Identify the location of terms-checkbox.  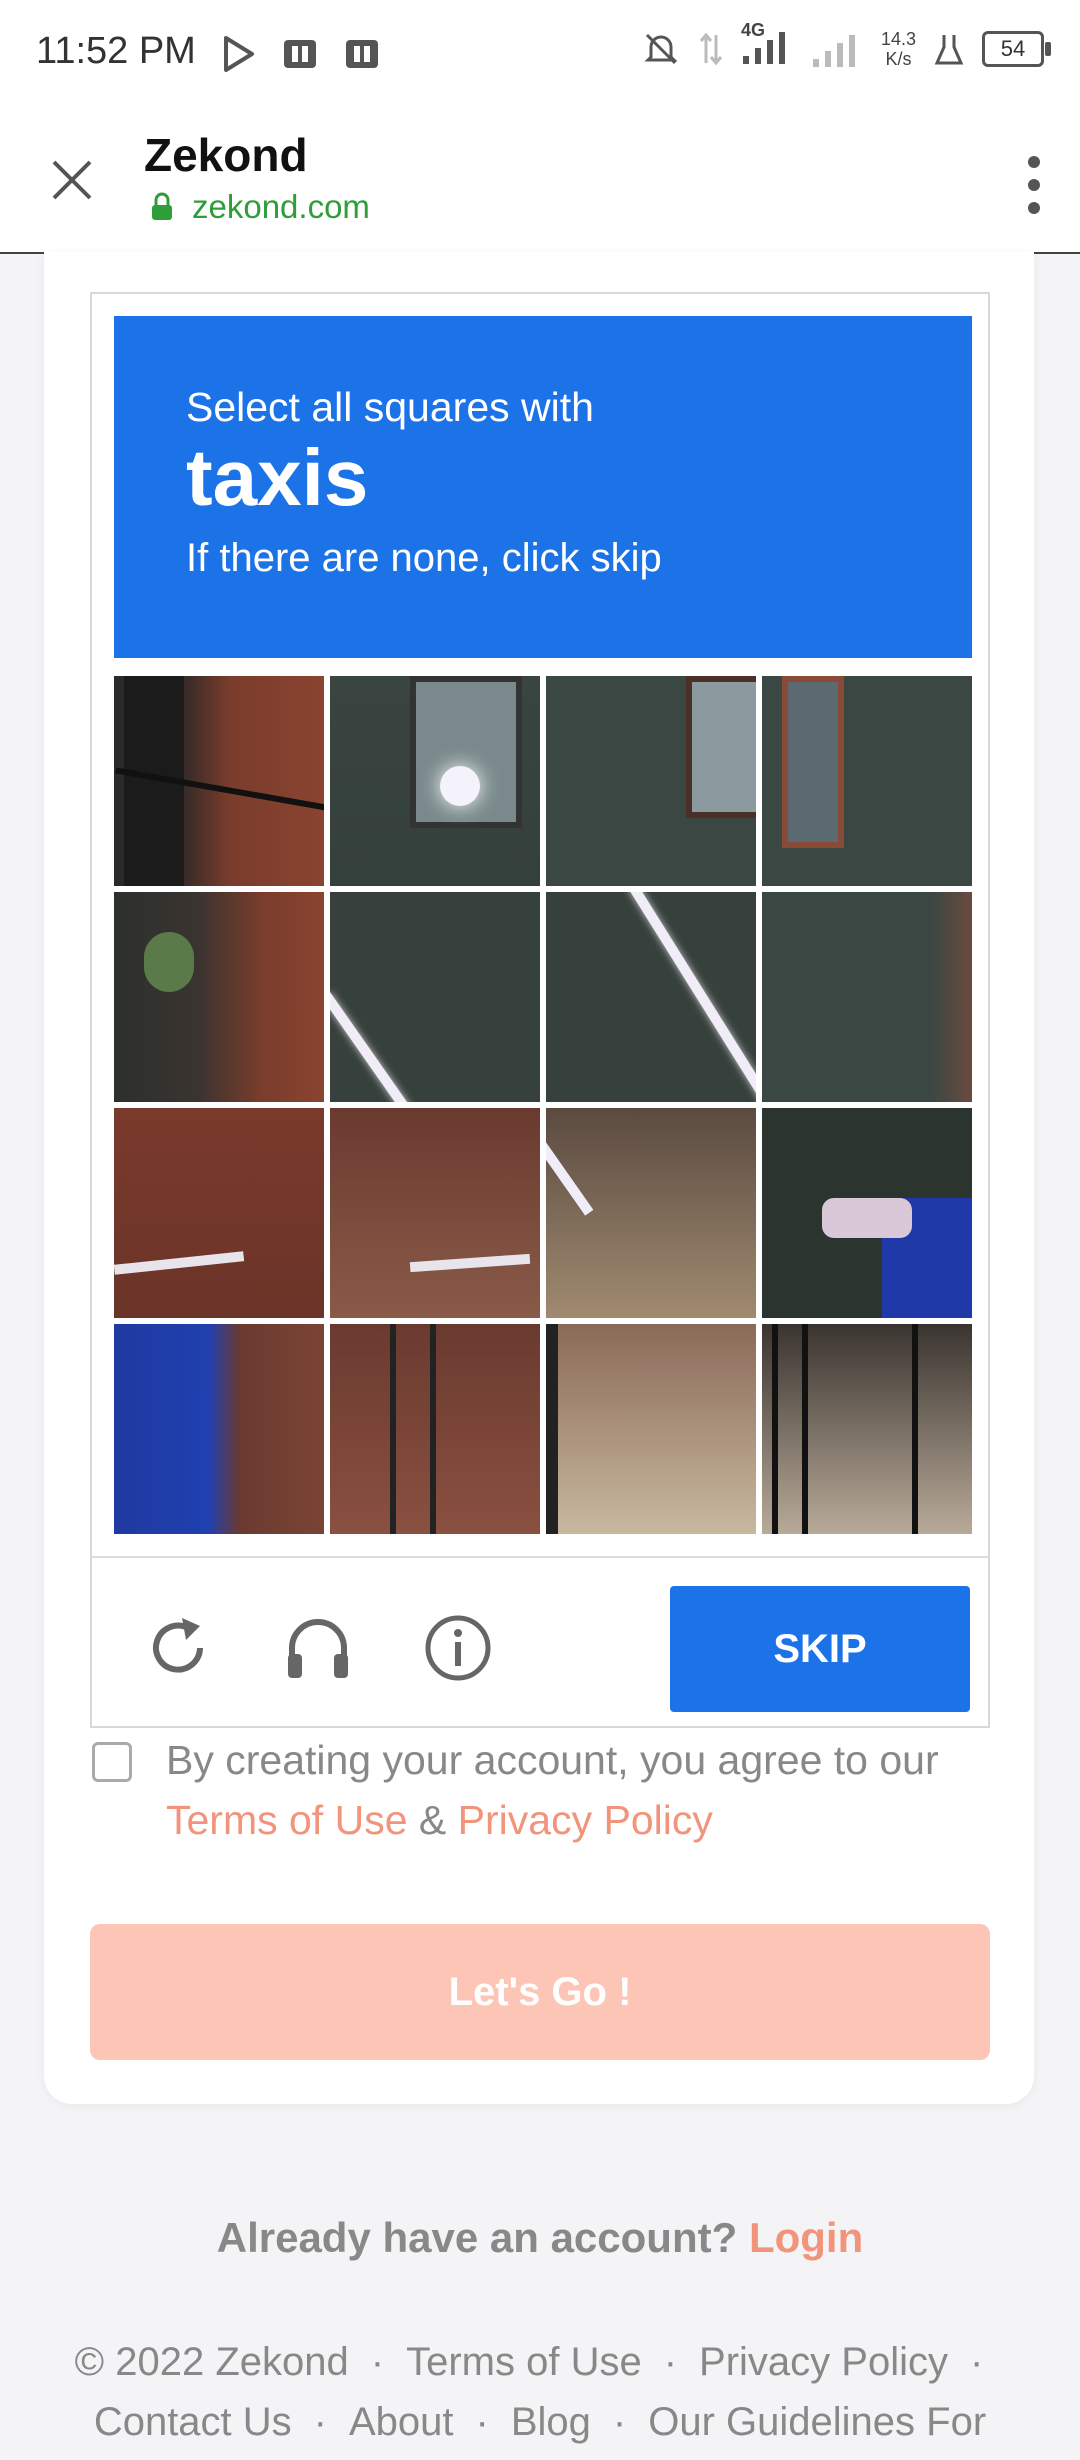
(112, 1762).